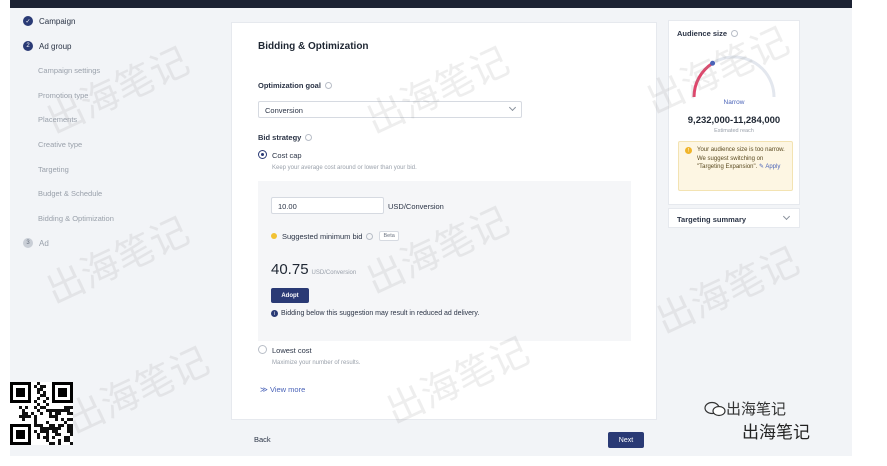  I want to click on sidebar-substep-budget-schedule: Budget & Schedule, so click(70, 193).